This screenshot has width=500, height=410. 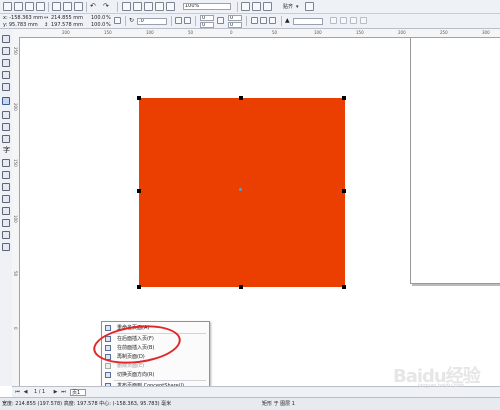 I want to click on menu-item-label: 切换页面方向(R), so click(x=136, y=375).